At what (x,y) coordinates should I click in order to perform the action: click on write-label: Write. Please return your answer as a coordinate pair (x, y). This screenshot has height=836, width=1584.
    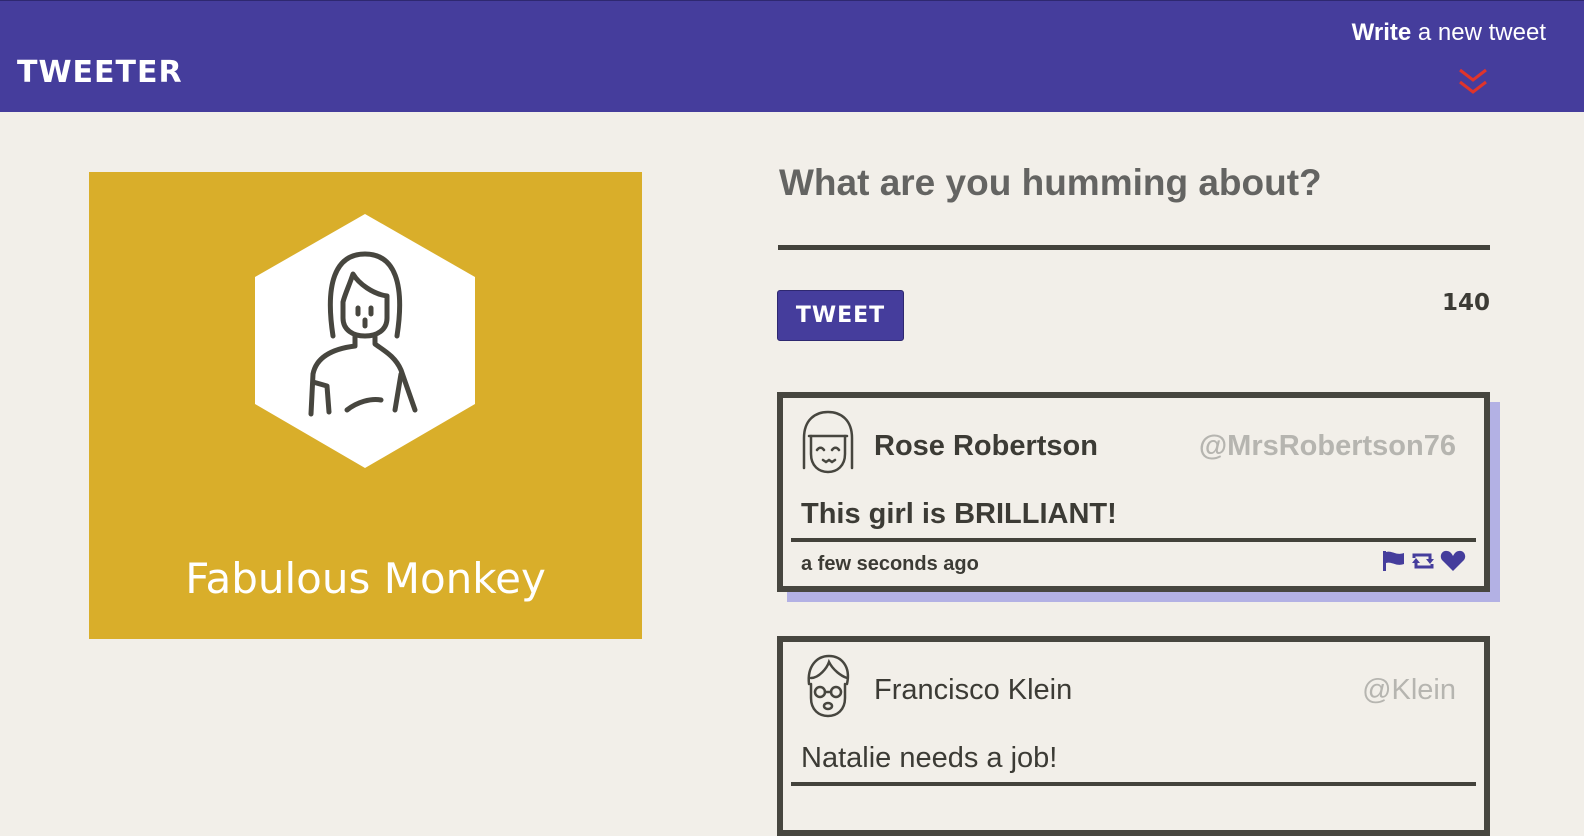
    Looking at the image, I should click on (1381, 32).